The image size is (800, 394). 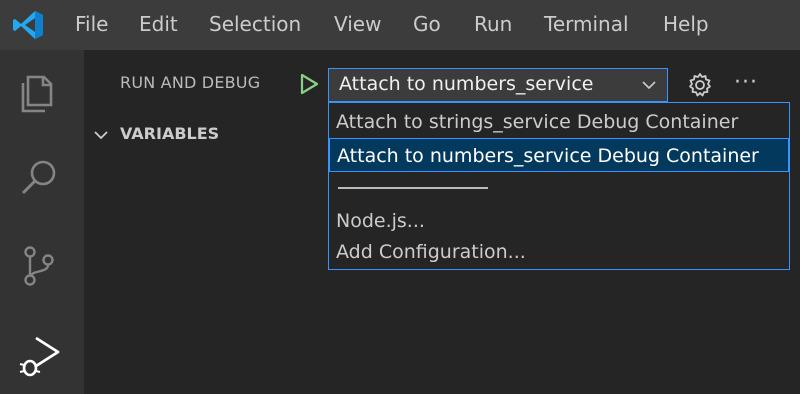 What do you see at coordinates (42, 222) in the screenshot?
I see `activity-bar` at bounding box center [42, 222].